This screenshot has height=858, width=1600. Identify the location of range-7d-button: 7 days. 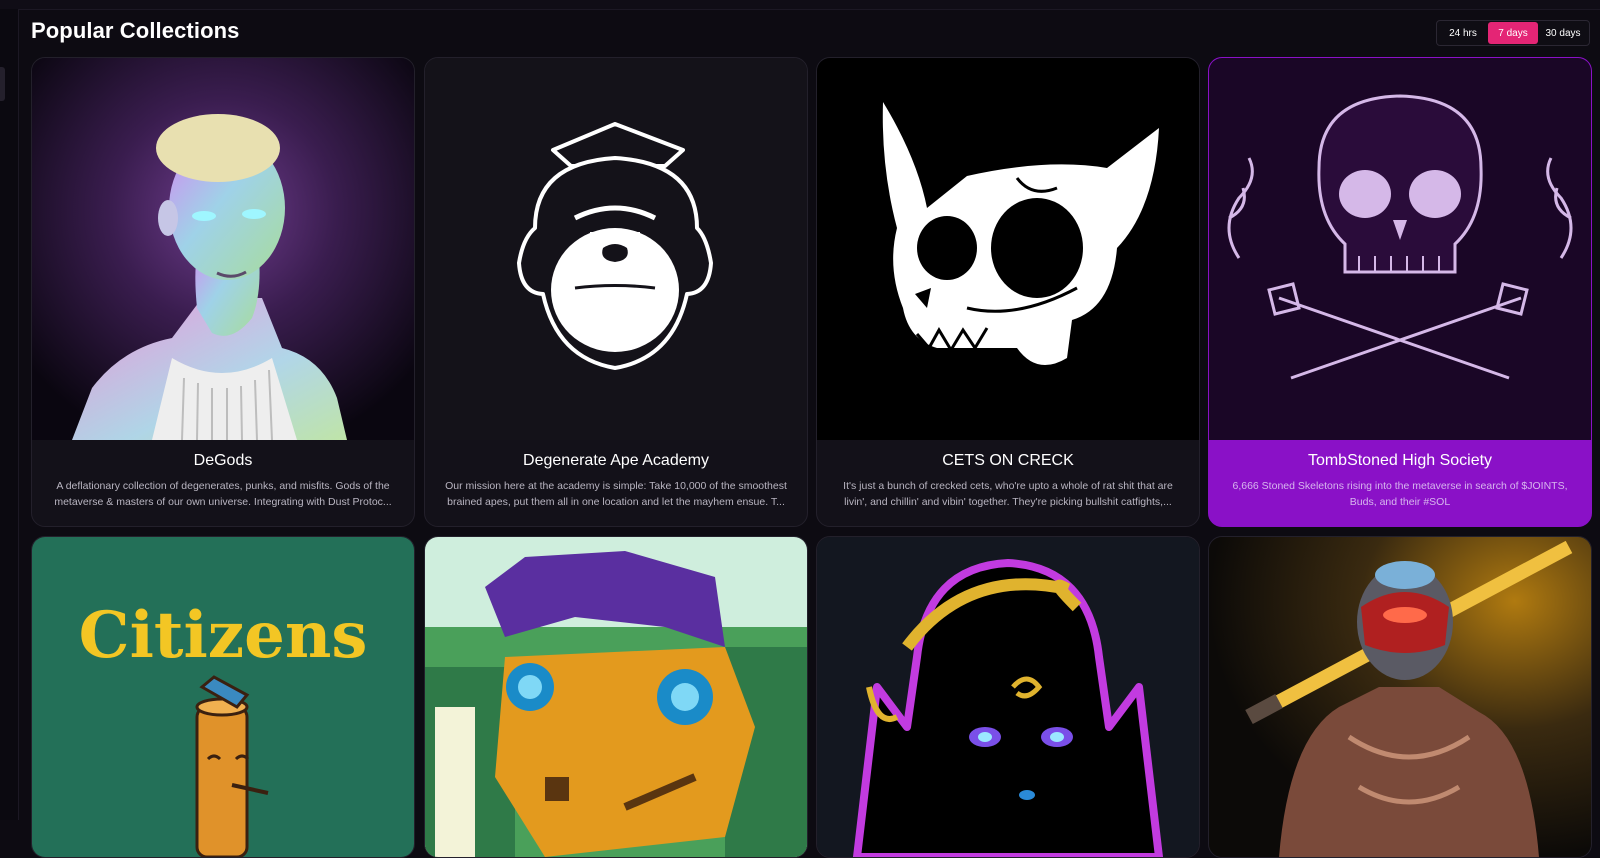
(1513, 33).